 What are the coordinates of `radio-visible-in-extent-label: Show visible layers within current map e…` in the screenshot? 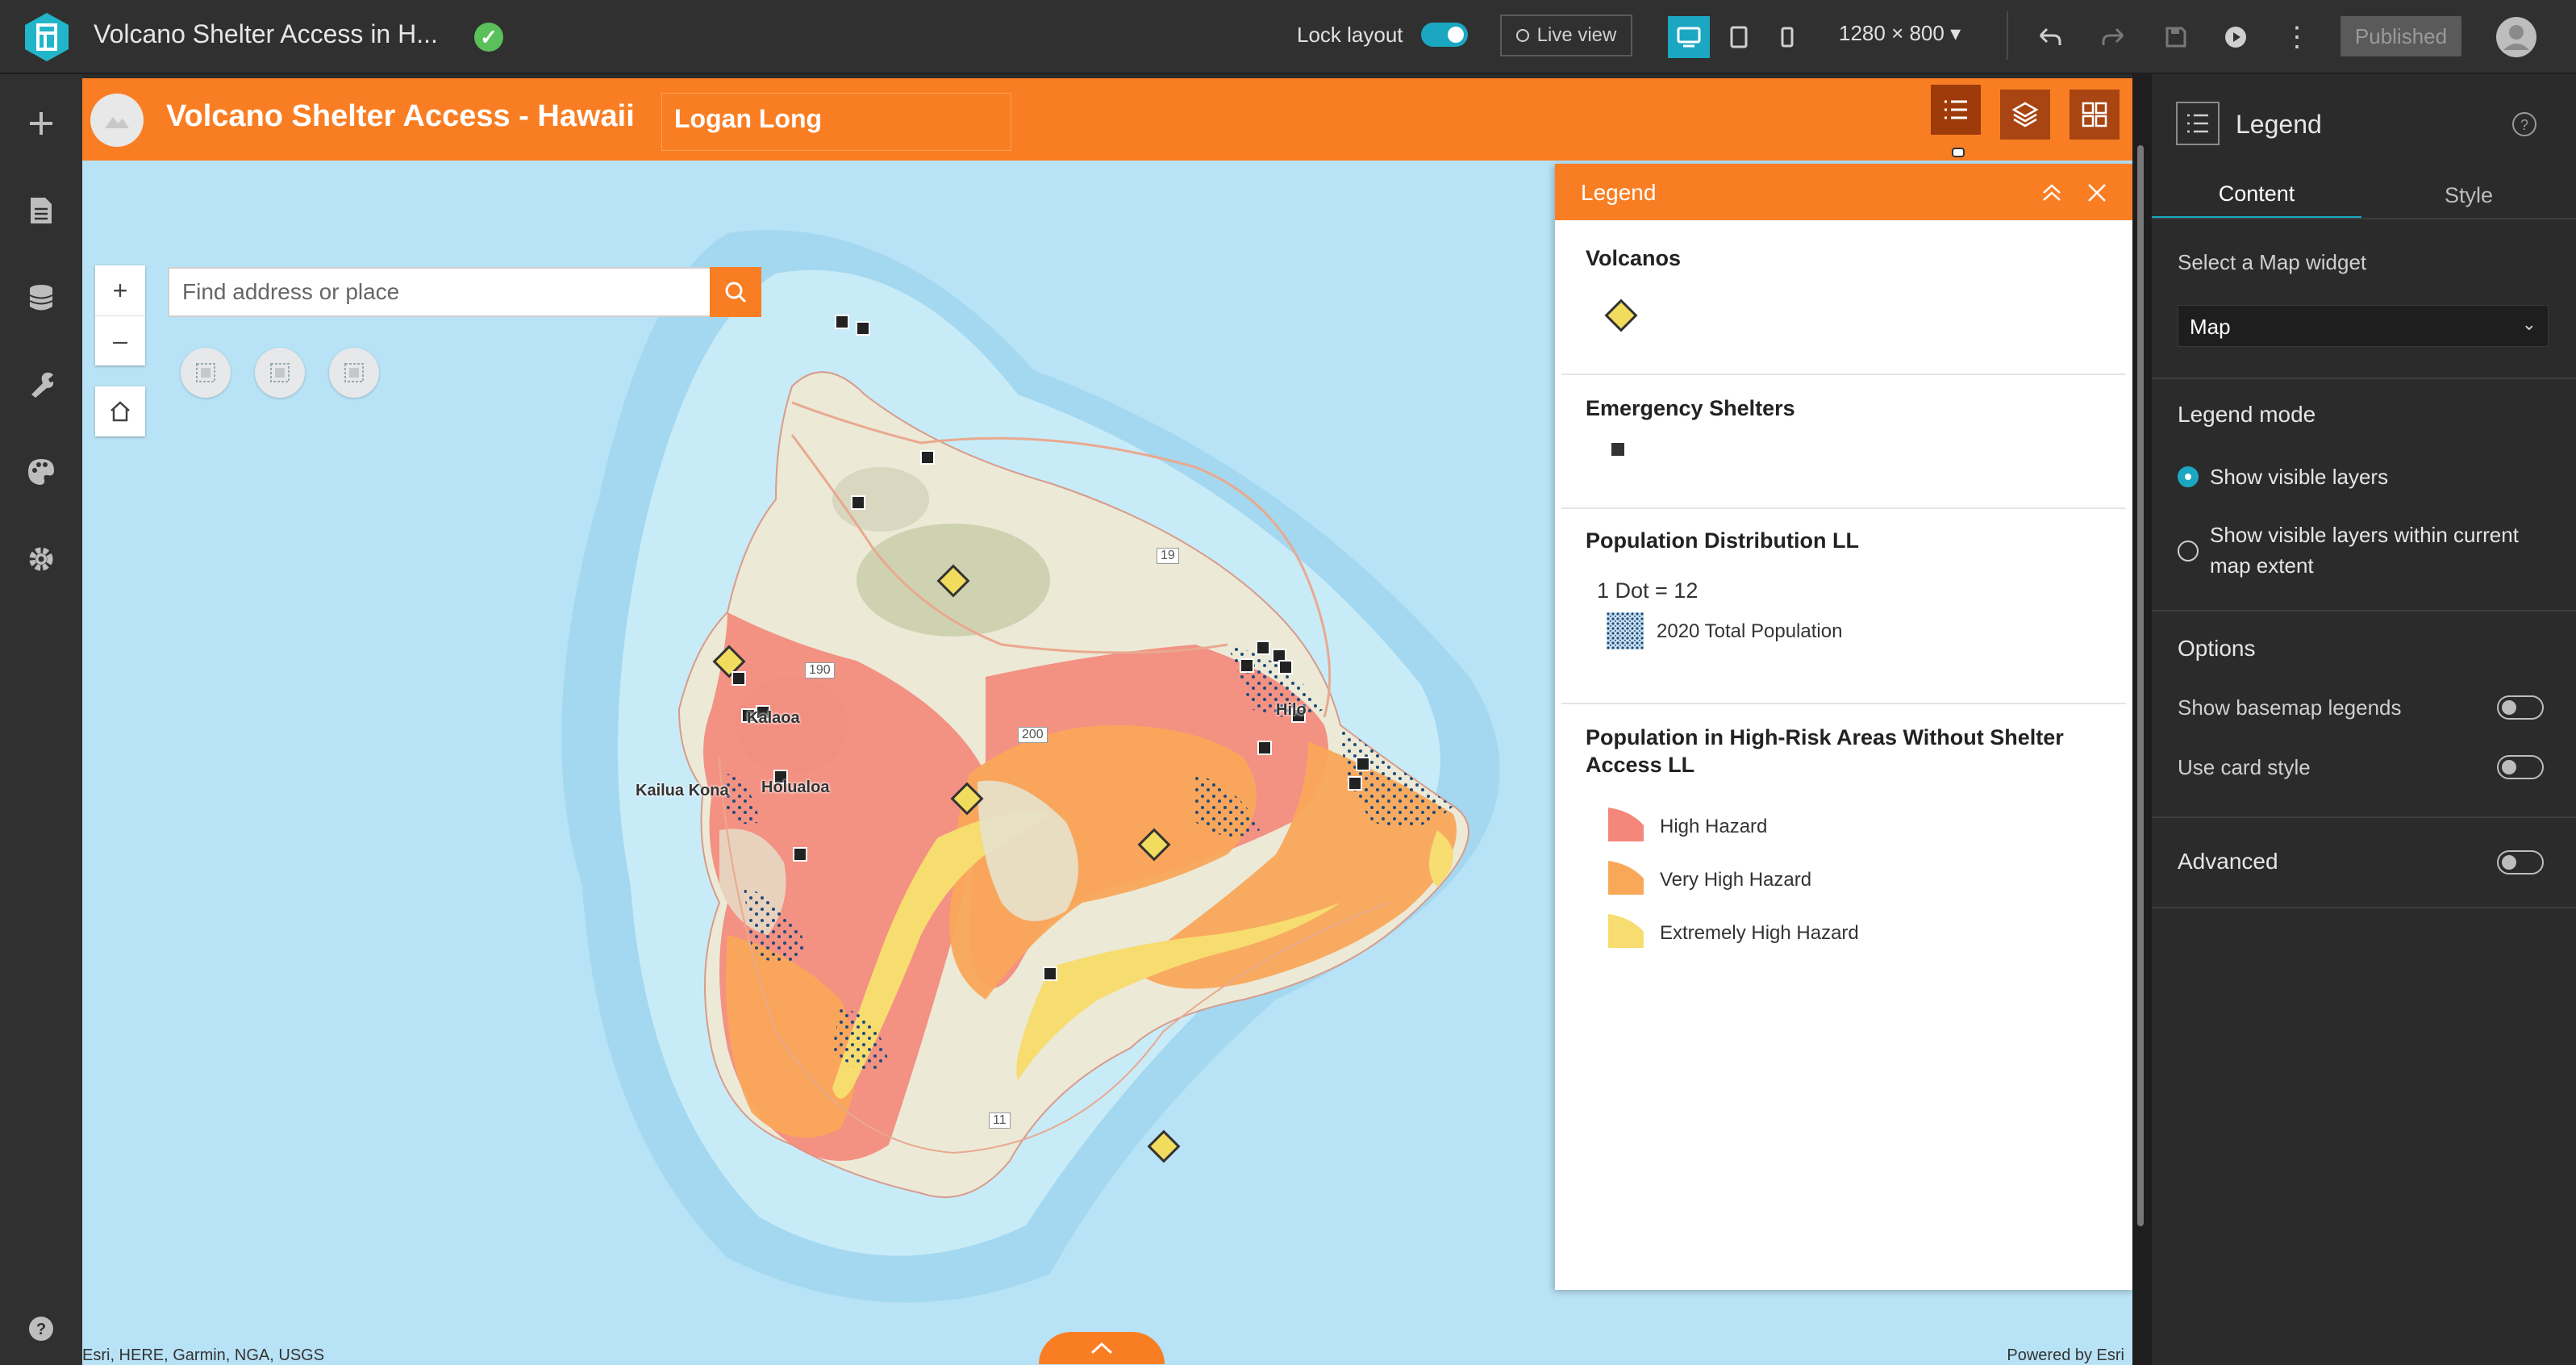 It's located at (2379, 550).